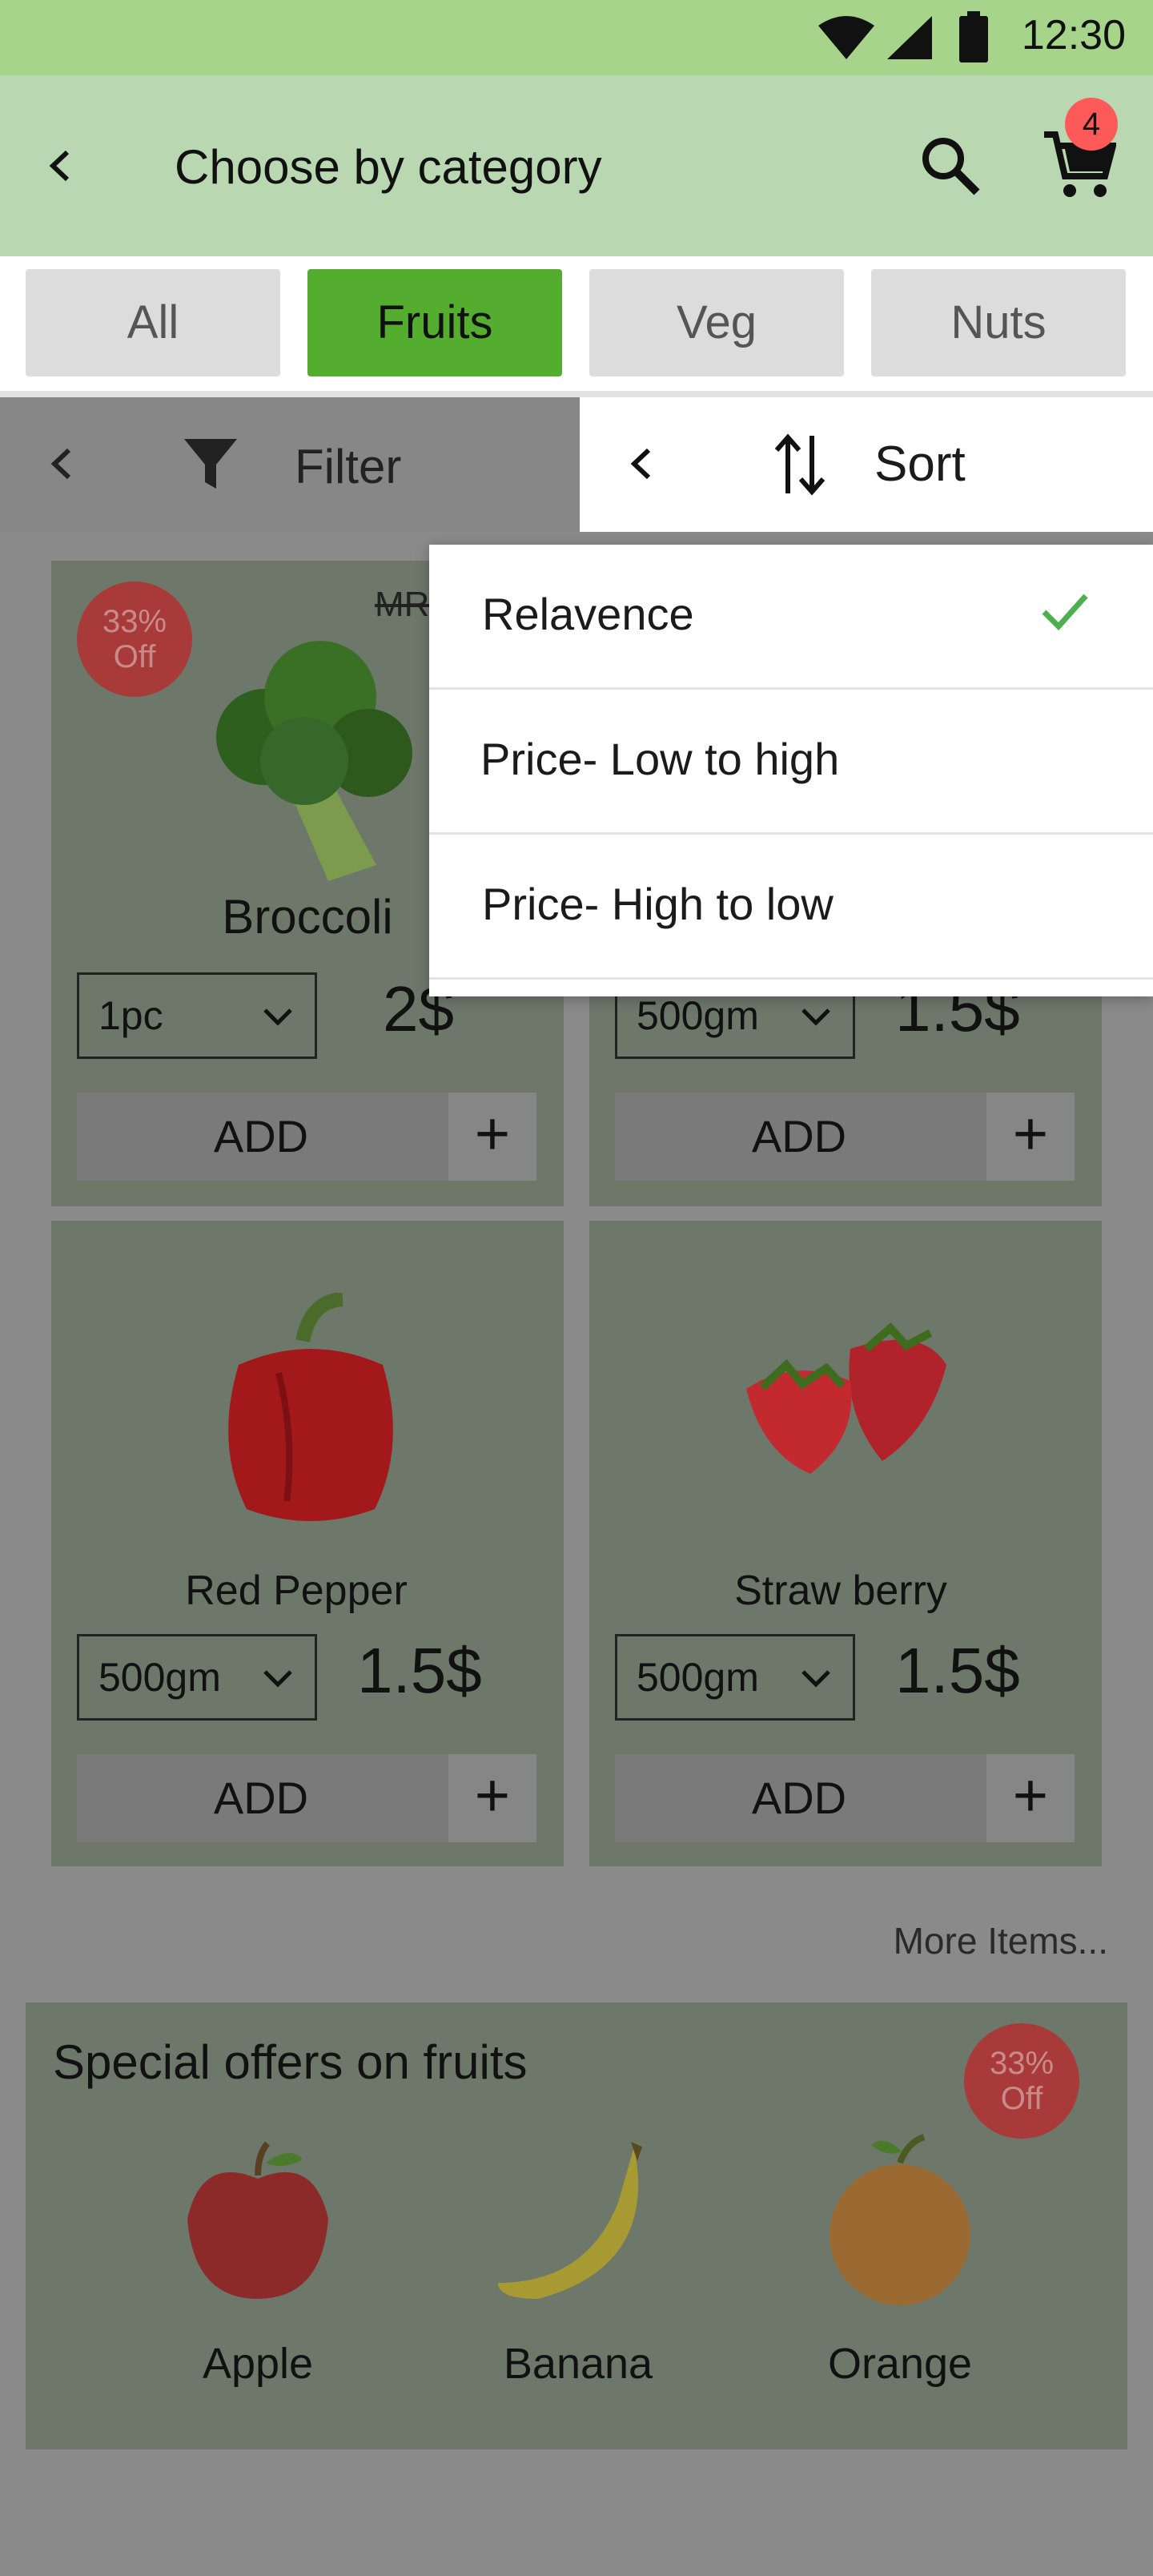  What do you see at coordinates (62, 166) in the screenshot?
I see `back-arrow-icon` at bounding box center [62, 166].